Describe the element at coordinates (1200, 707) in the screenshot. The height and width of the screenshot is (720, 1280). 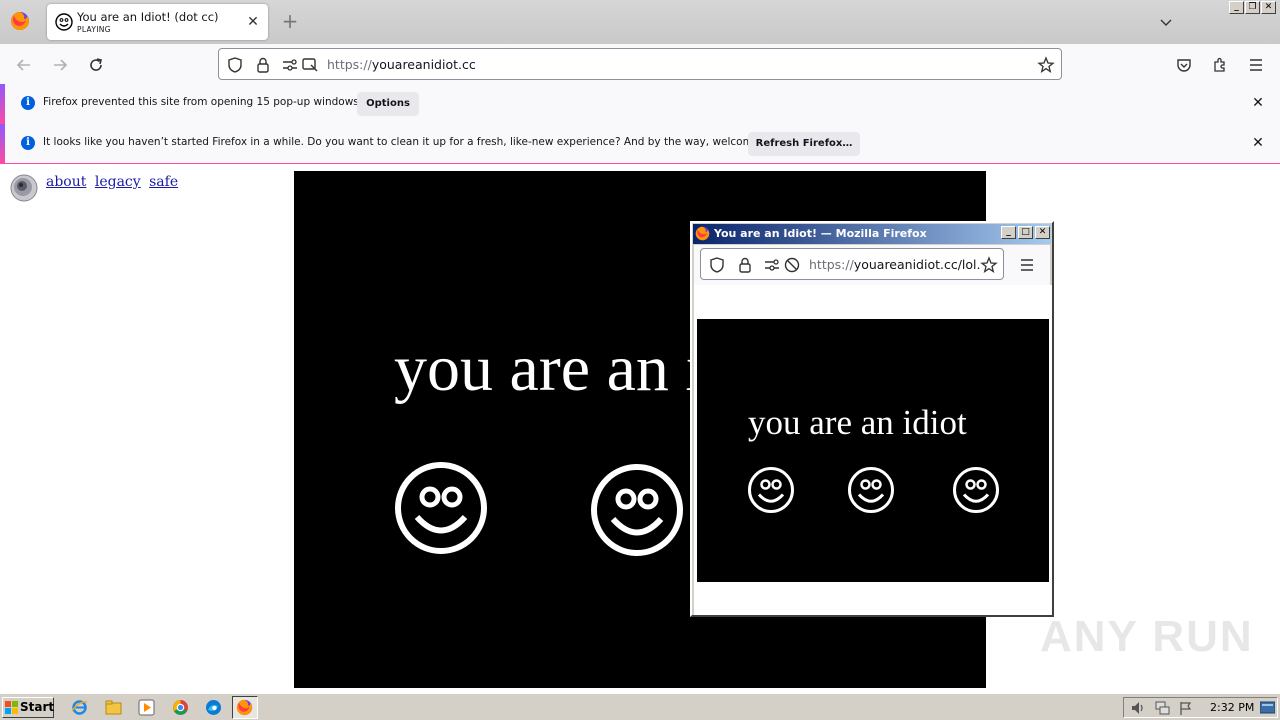
I see `system-tray: 2:32 PM` at that location.